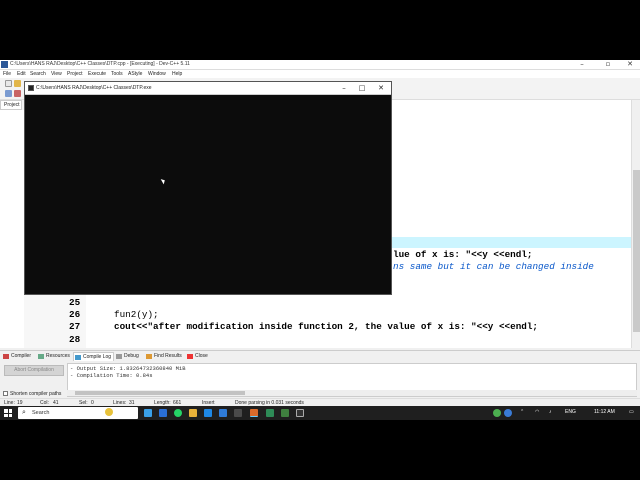 The height and width of the screenshot is (480, 640). What do you see at coordinates (582, 65) in the screenshot?
I see `minimize-button: –` at bounding box center [582, 65].